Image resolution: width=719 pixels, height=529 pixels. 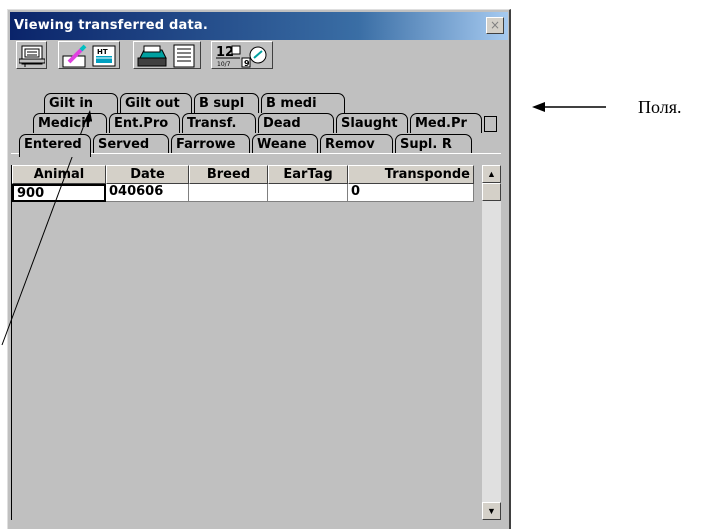 What do you see at coordinates (219, 123) in the screenshot?
I see `tab-transf: Transf.` at bounding box center [219, 123].